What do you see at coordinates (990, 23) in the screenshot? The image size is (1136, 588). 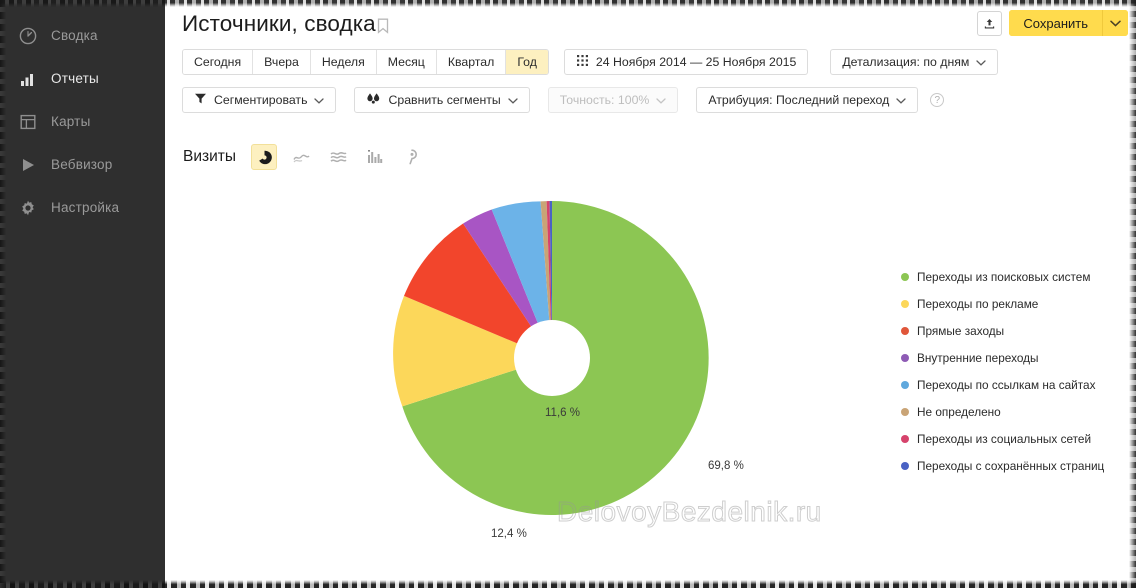 I see `export-upload-icon` at bounding box center [990, 23].